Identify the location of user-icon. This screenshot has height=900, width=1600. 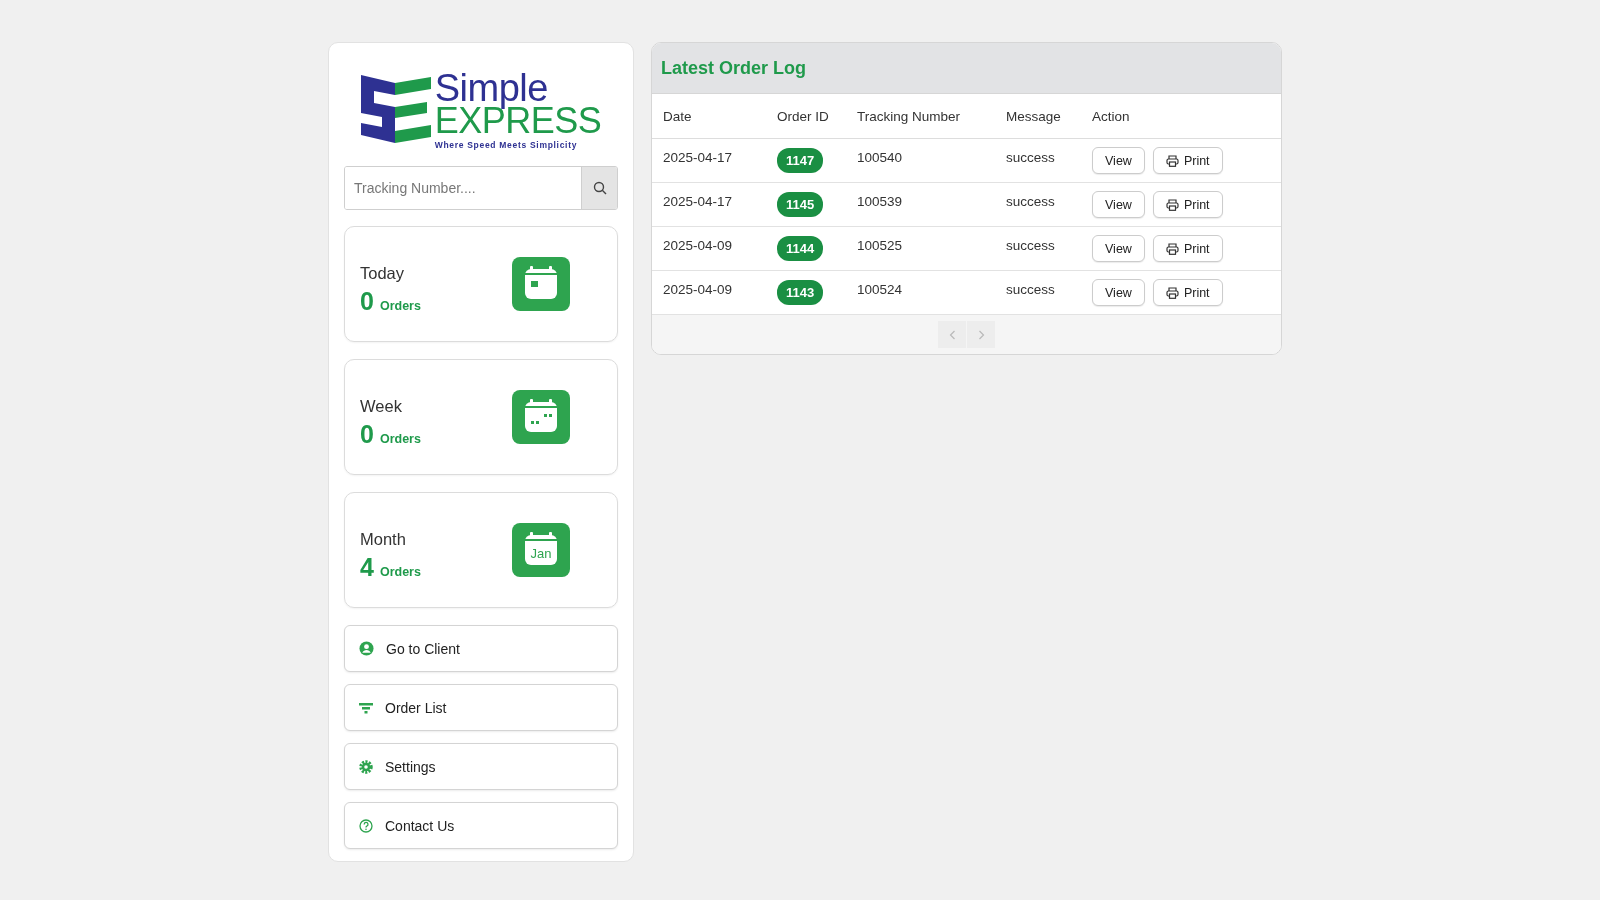
(366, 648).